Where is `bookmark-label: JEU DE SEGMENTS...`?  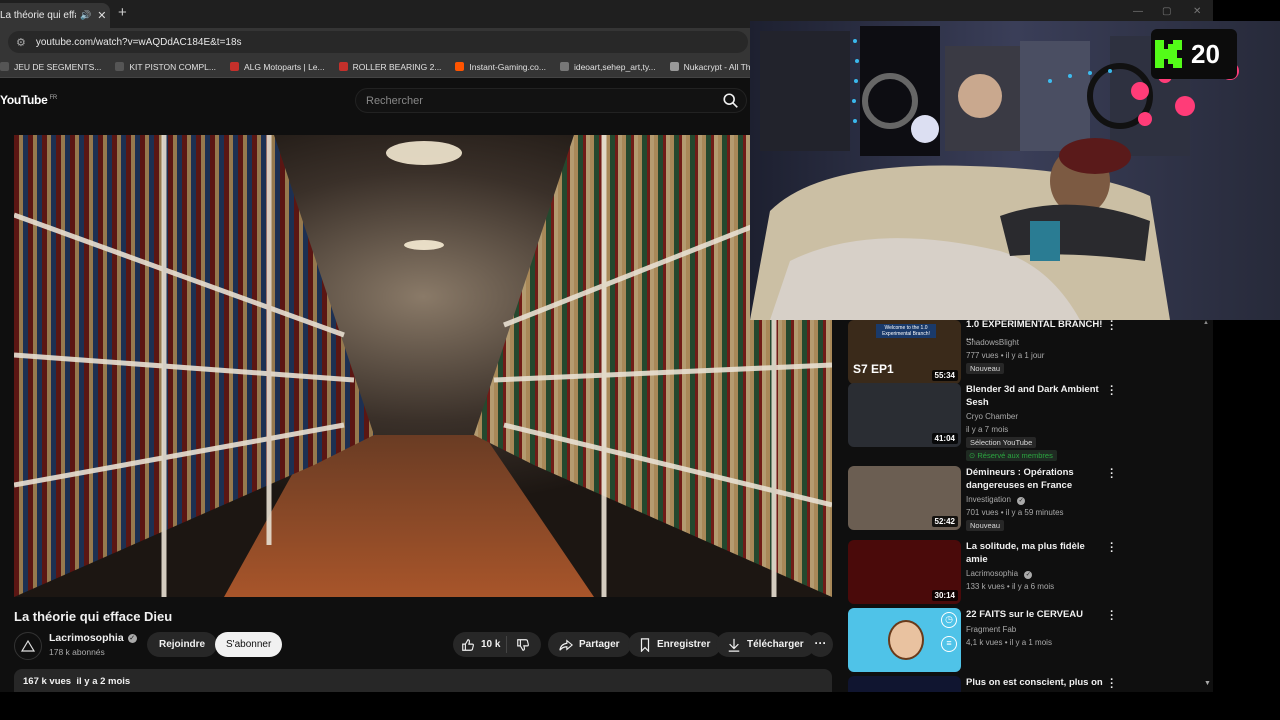
bookmark-label: JEU DE SEGMENTS... is located at coordinates (58, 66).